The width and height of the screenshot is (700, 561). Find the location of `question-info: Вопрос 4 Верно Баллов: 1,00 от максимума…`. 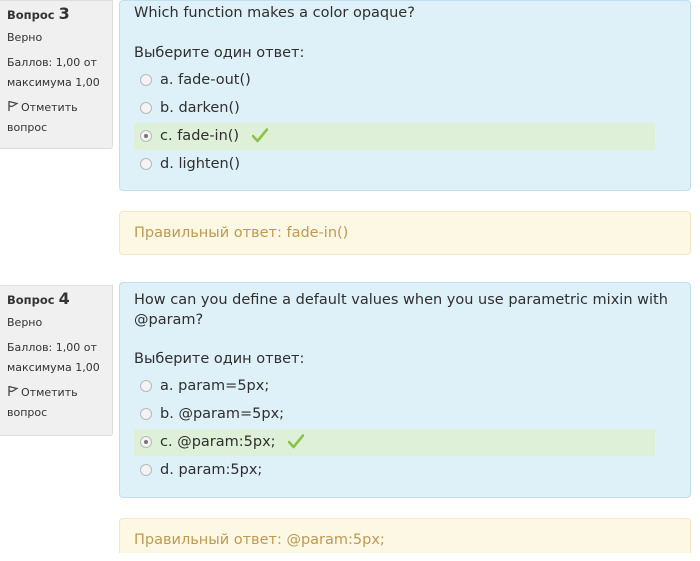

question-info: Вопрос 4 Верно Баллов: 1,00 от максимума… is located at coordinates (56, 360).